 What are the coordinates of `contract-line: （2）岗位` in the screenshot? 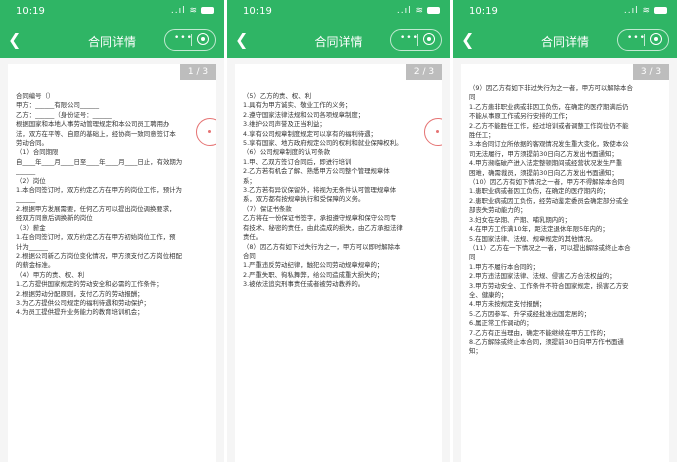 It's located at (31, 180).